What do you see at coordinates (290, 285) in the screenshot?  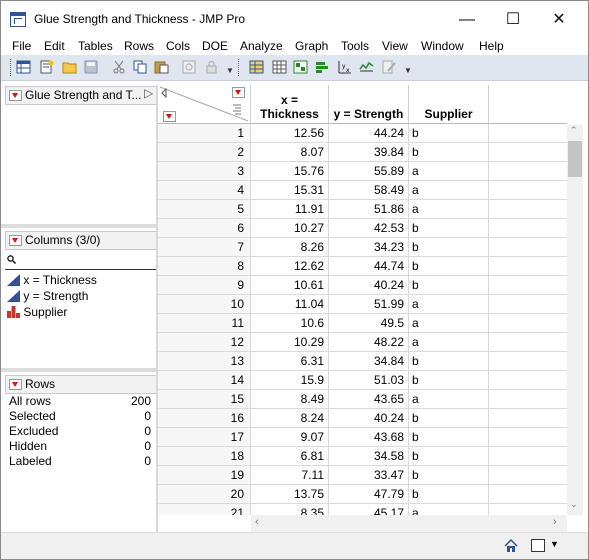 I see `table-cell: 10.61` at bounding box center [290, 285].